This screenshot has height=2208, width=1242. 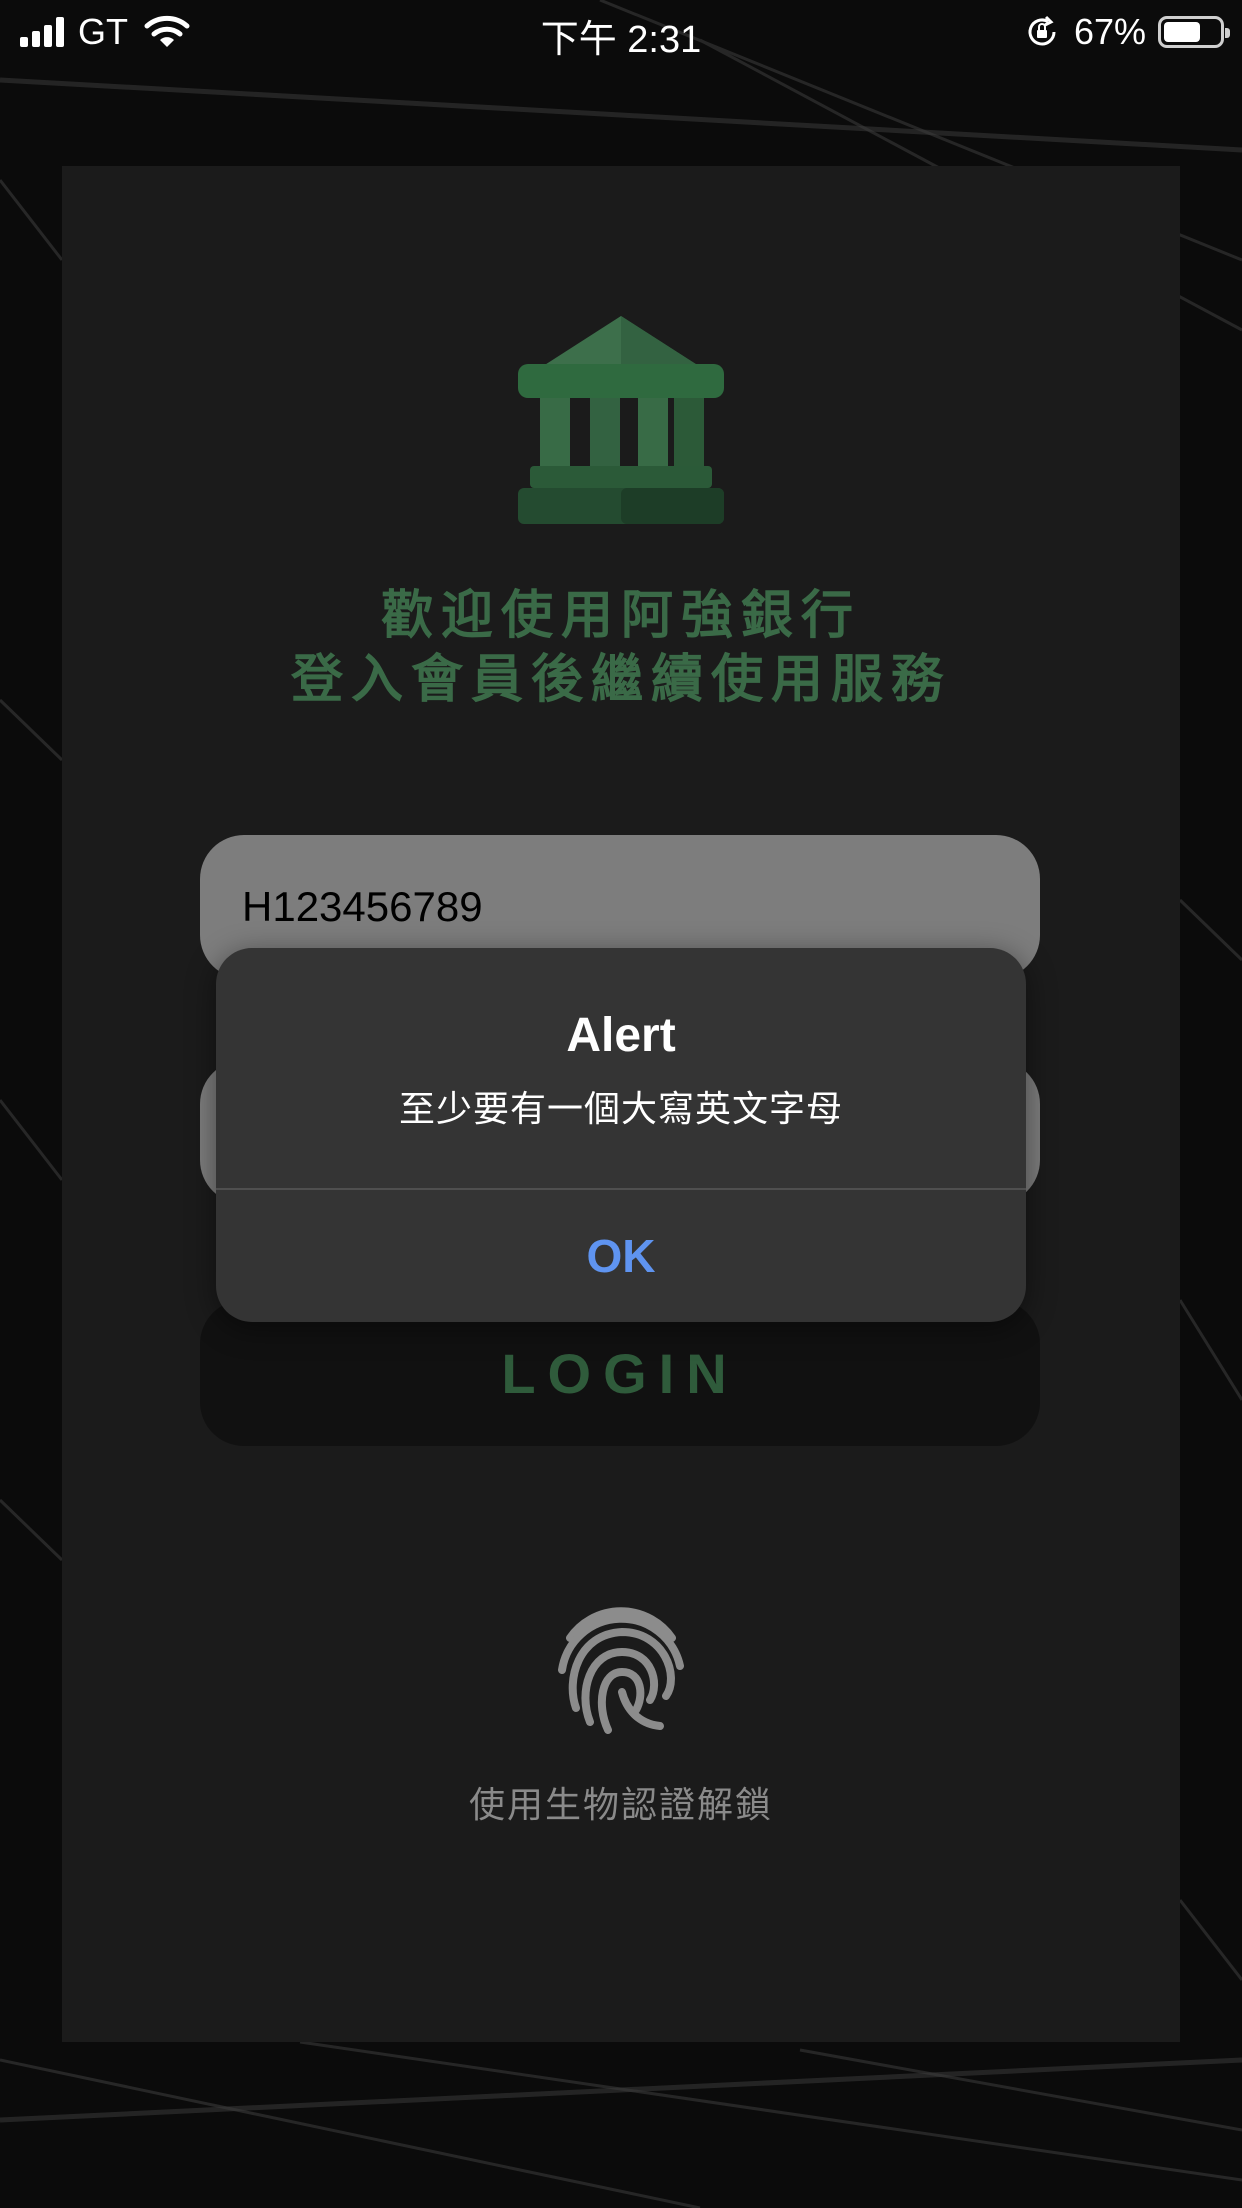 What do you see at coordinates (621, 1668) in the screenshot?
I see `fingerprint-icon` at bounding box center [621, 1668].